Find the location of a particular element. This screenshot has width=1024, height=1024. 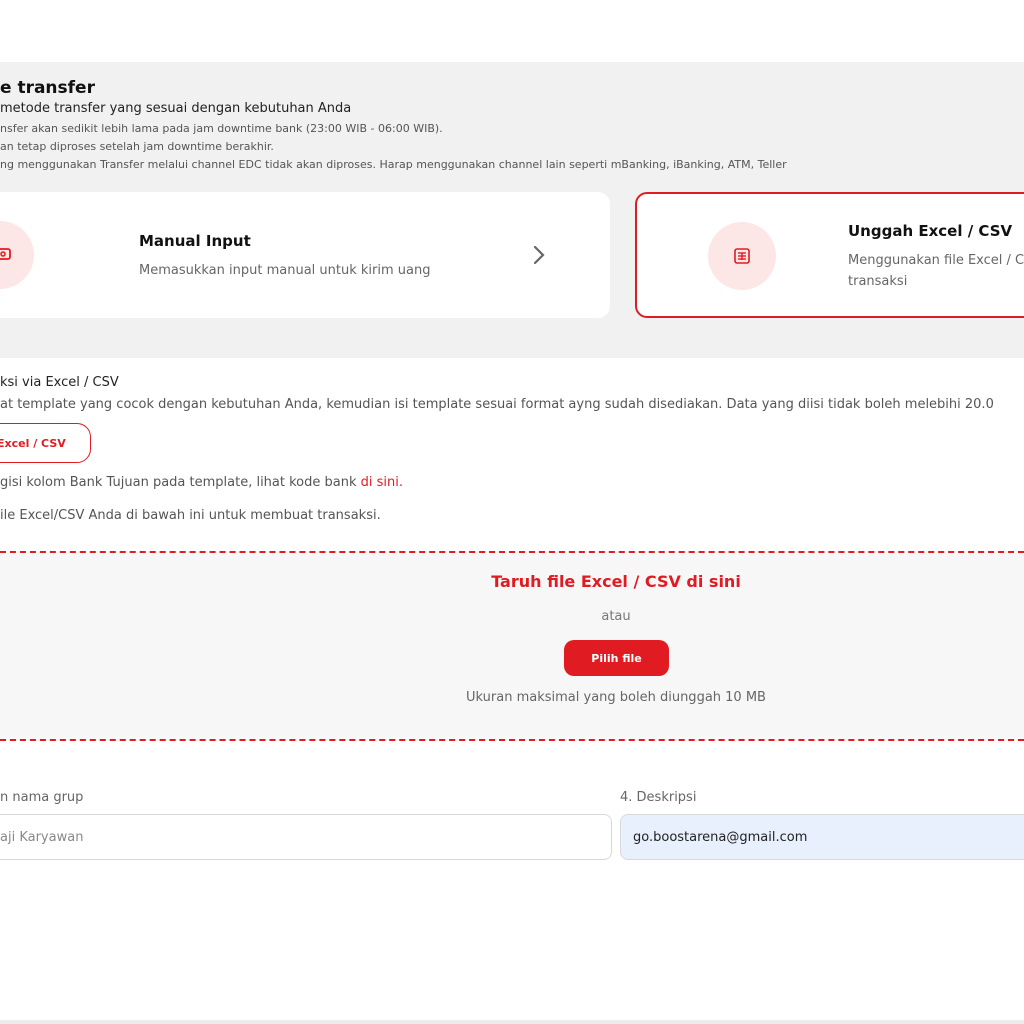

dropzone-title: Taruh file Excel / CSV di sini is located at coordinates (616, 581).